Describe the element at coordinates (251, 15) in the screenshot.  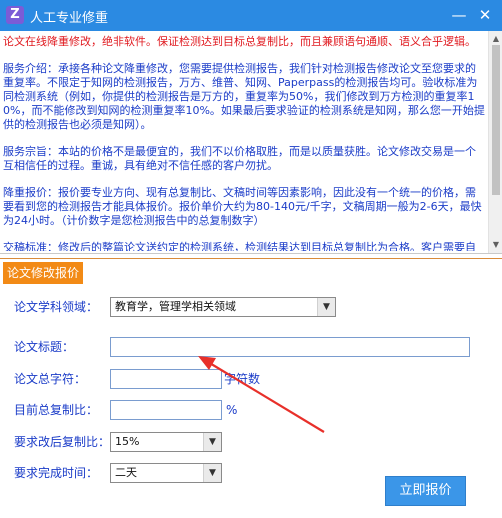
I see `title-bar: Z 人工专业修重 — ✕` at that location.